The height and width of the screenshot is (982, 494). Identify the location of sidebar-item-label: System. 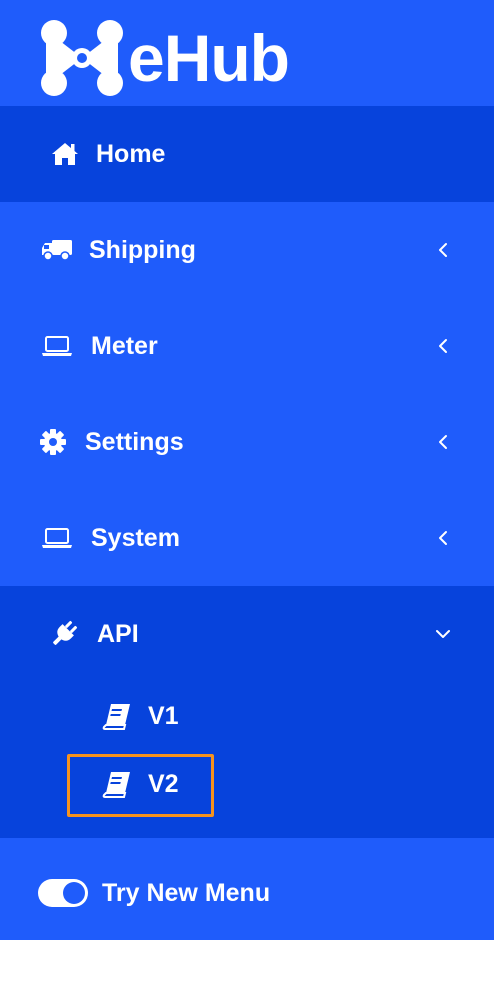
(135, 537).